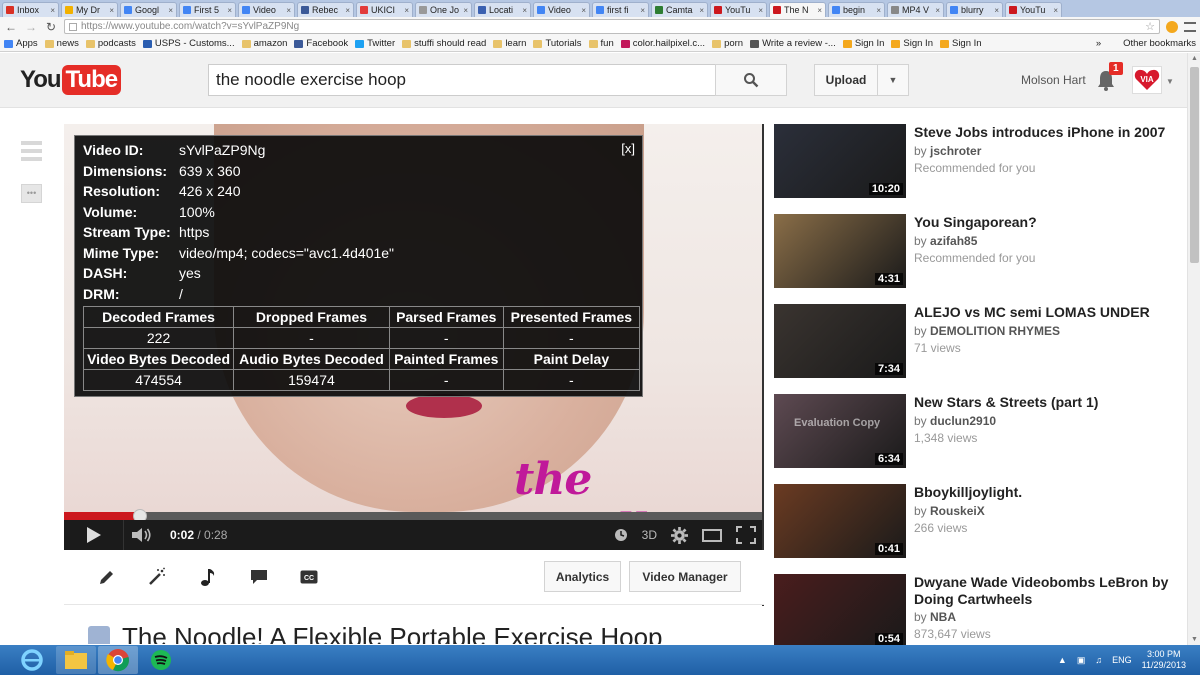 The image size is (1200, 675). What do you see at coordinates (620, 9) in the screenshot?
I see `browser-tab: first fi ×` at bounding box center [620, 9].